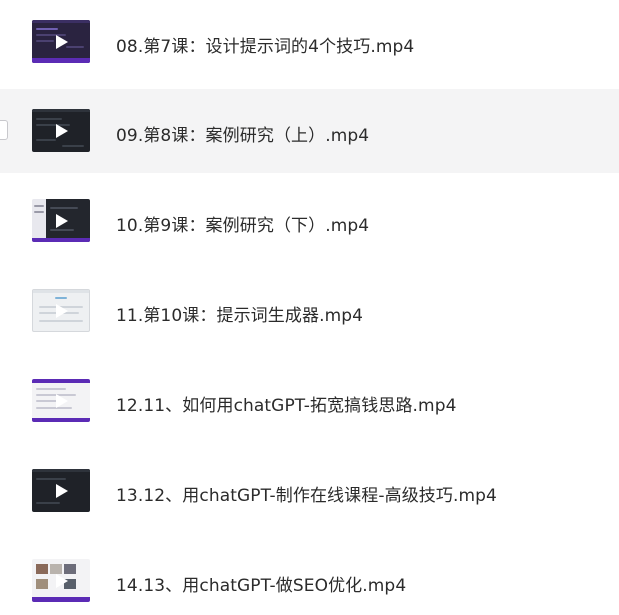  I want to click on list-item: 14.13、用chatGPT-做SEO优化.mp4, so click(309, 577).